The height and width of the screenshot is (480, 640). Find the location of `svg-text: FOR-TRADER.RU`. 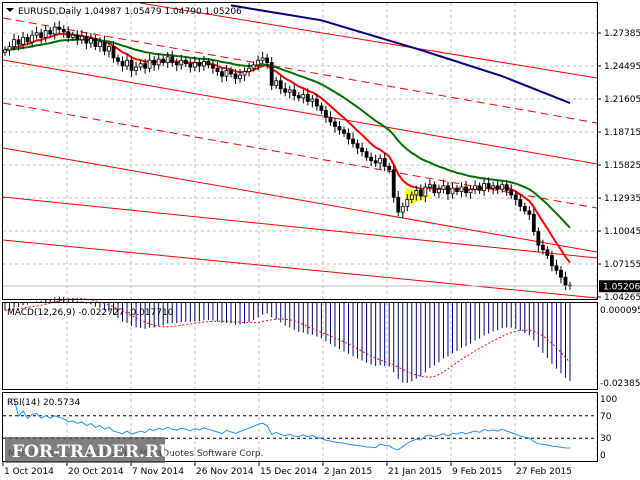

svg-text: FOR-TRADER.RU is located at coordinates (93, 452).